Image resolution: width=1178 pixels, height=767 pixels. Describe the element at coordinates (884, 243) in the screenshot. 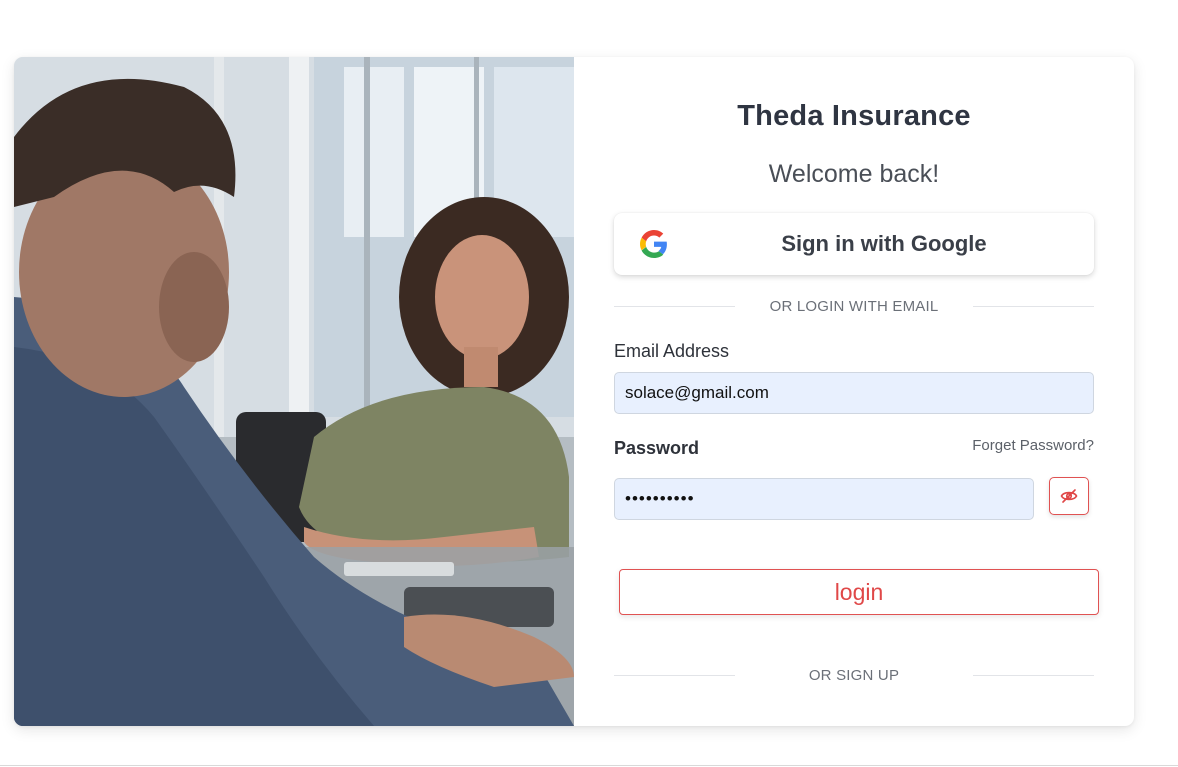

I see `google-signin-label: Sign in with Google` at that location.